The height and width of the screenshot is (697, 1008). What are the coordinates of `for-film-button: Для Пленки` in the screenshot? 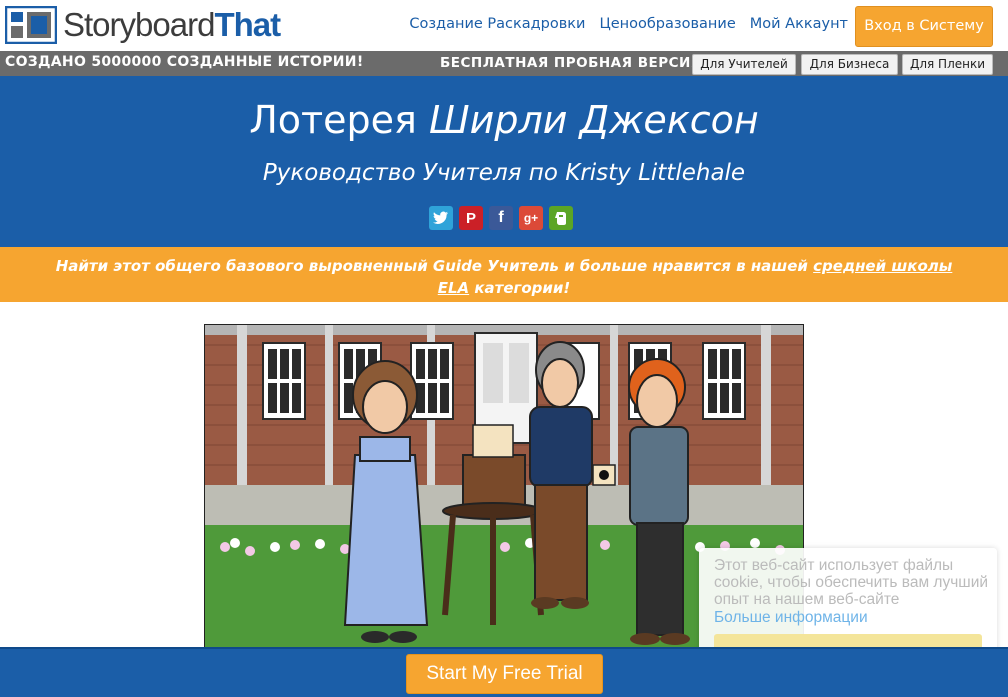 It's located at (947, 64).